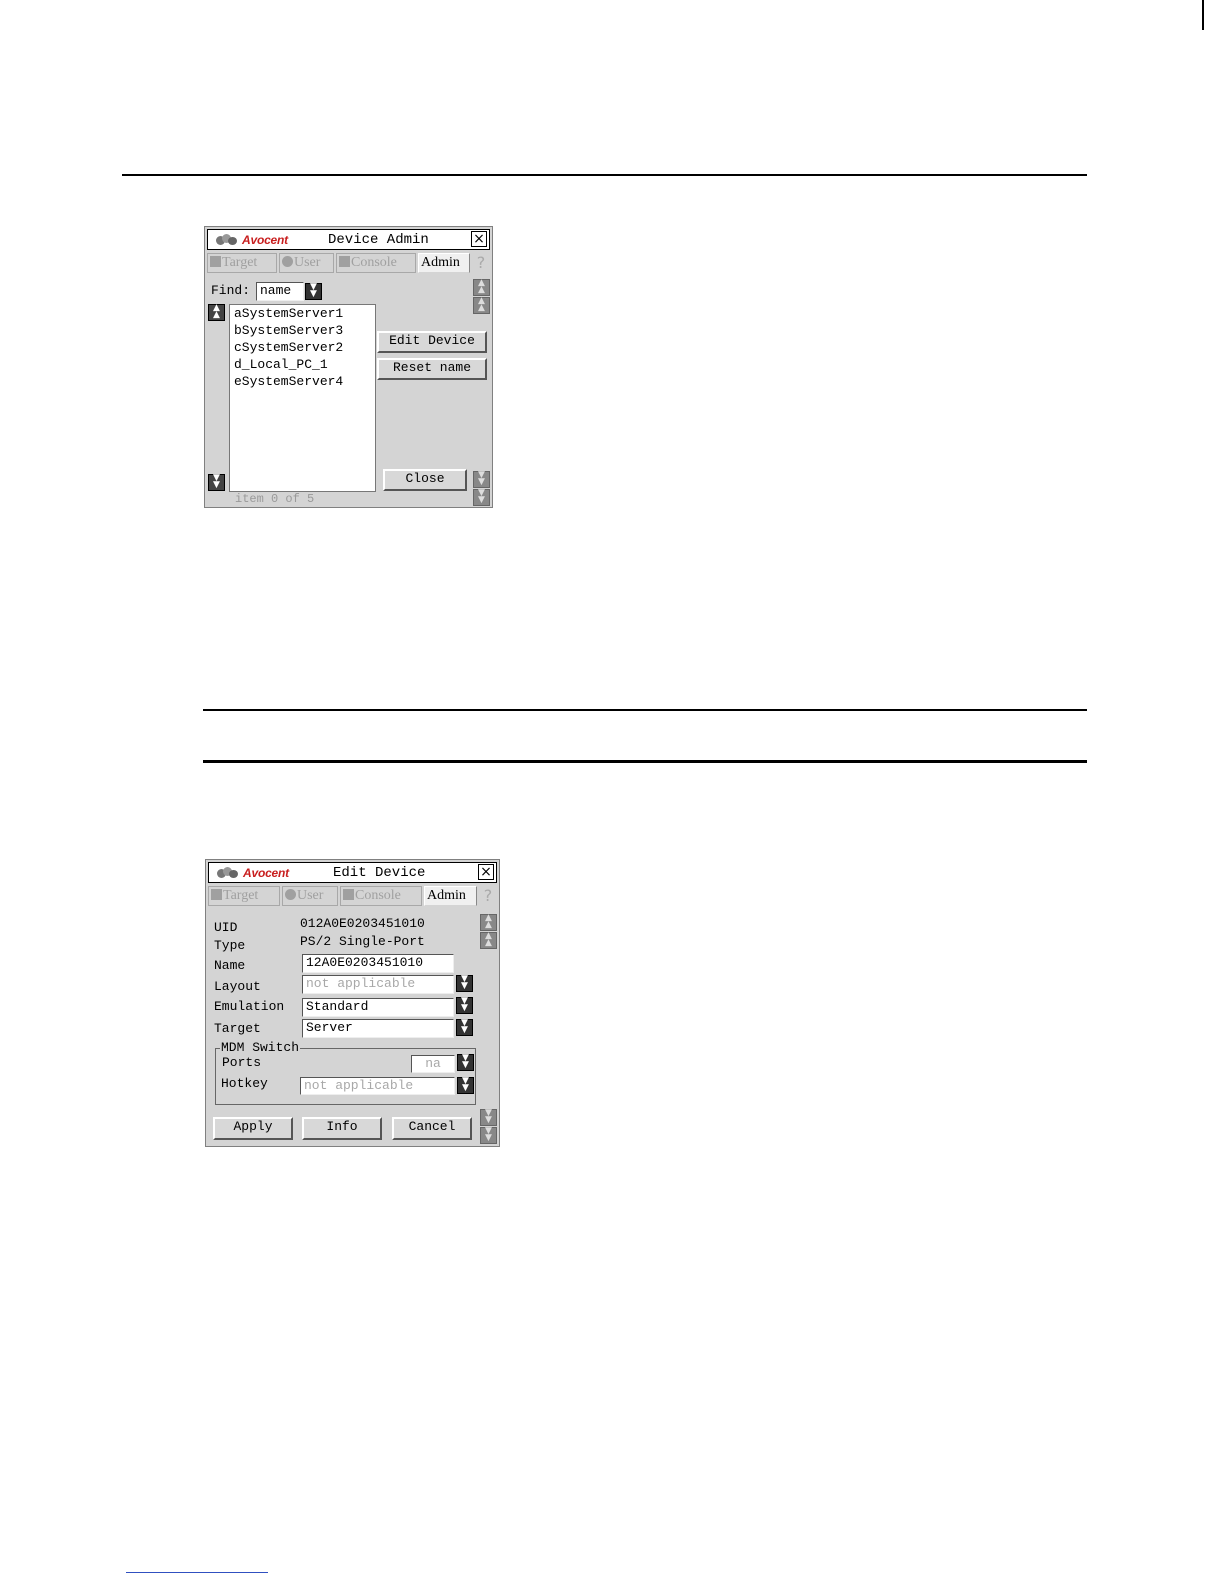 The image size is (1224, 1584). What do you see at coordinates (216, 312) in the screenshot?
I see `list-scroll-up-button: ▲ ▲` at bounding box center [216, 312].